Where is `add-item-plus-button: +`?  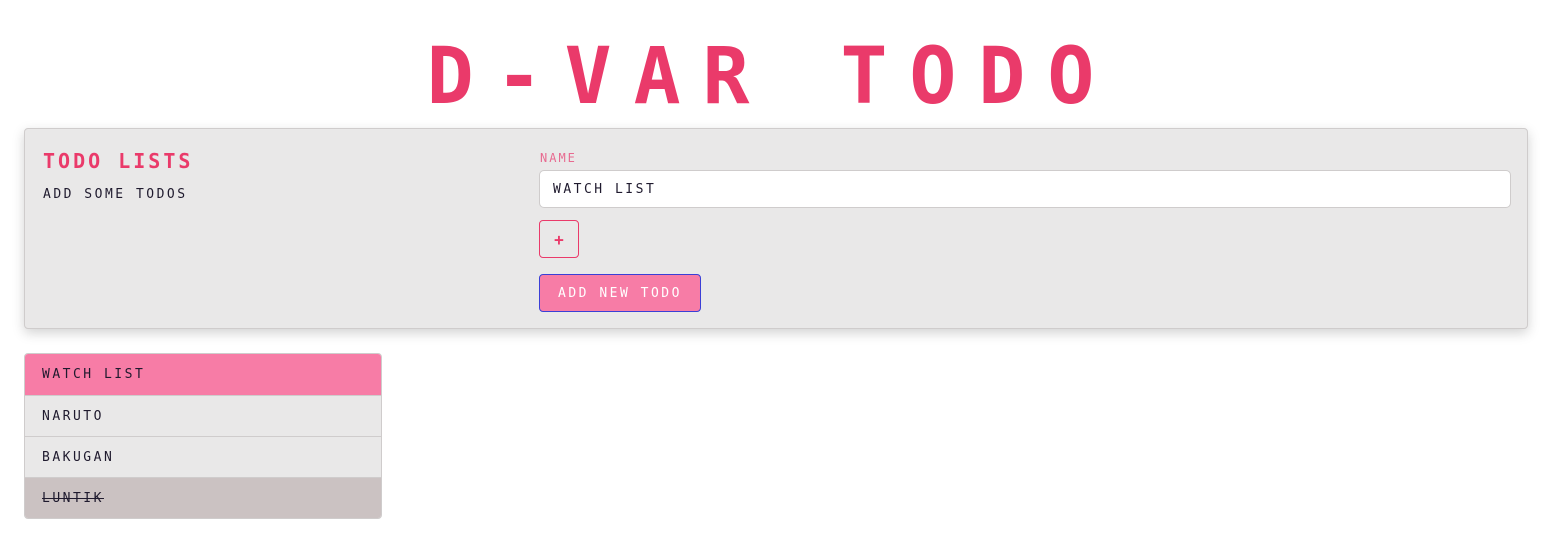
add-item-plus-button: + is located at coordinates (559, 239).